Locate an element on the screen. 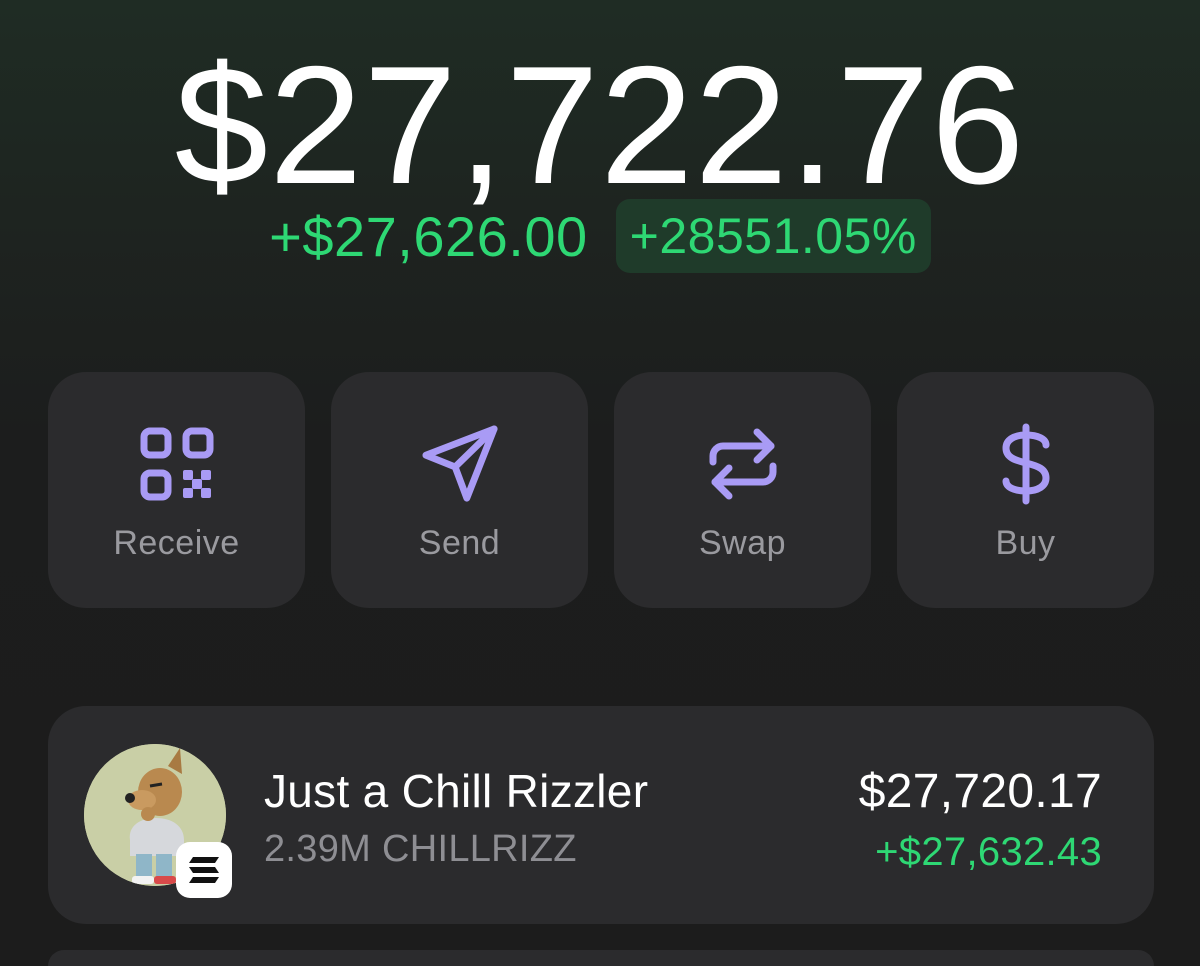 The width and height of the screenshot is (1200, 966). balance-change-row: +$27,626.00 +28551.05% is located at coordinates (600, 236).